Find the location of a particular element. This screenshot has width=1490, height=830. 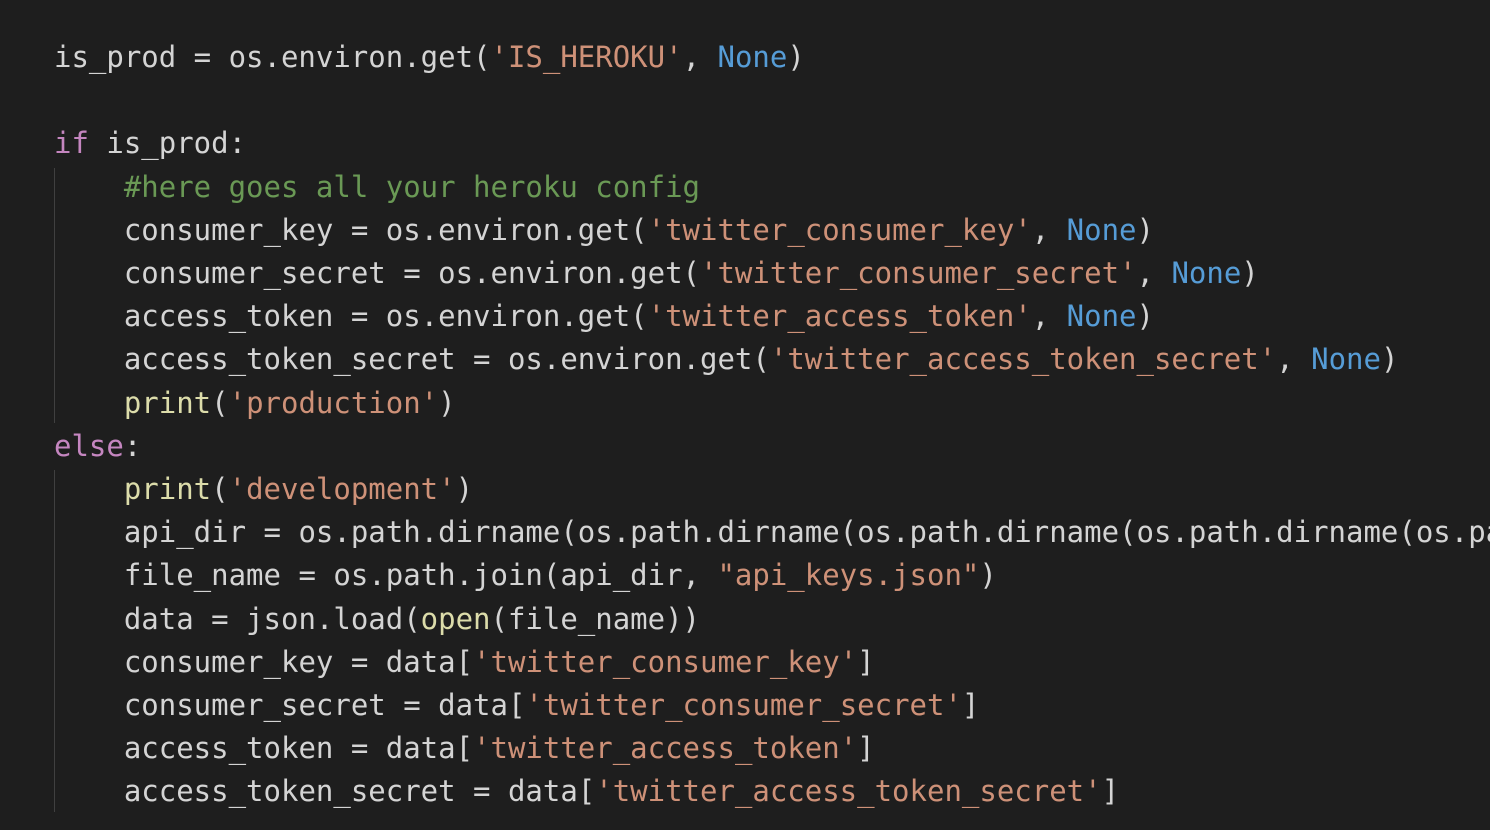

code-token-id: data = json.load( is located at coordinates (272, 618).